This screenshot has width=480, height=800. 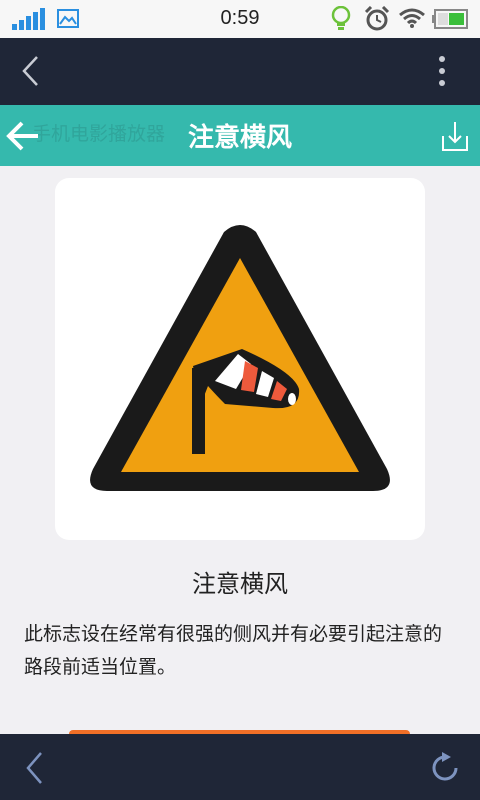 What do you see at coordinates (233, 650) in the screenshot?
I see `sign-description: 此标志设在经常有很强的侧风并有必要引起注意的路段前适当位置。` at bounding box center [233, 650].